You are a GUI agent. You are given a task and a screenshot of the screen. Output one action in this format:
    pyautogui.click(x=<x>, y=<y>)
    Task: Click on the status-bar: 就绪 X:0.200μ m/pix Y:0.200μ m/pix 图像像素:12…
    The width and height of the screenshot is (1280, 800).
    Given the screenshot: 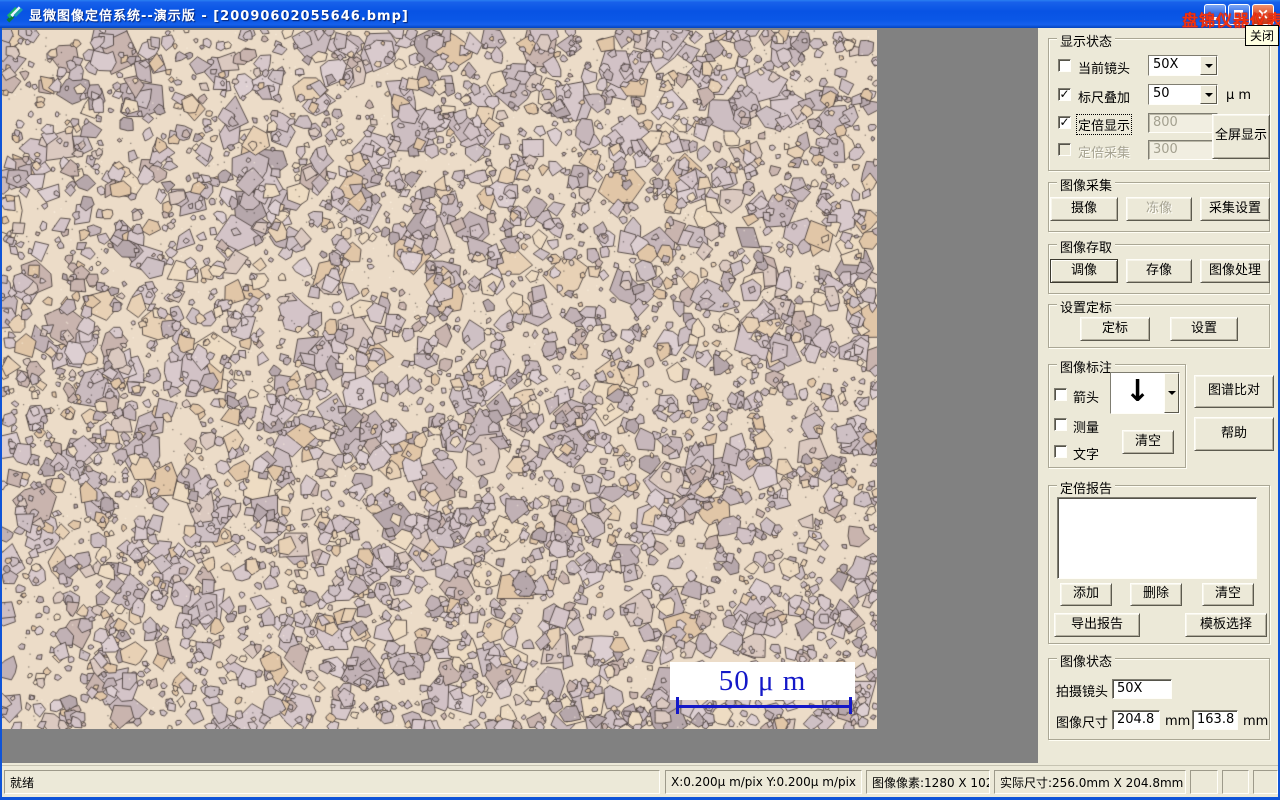 What is the action you would take?
    pyautogui.click(x=640, y=781)
    